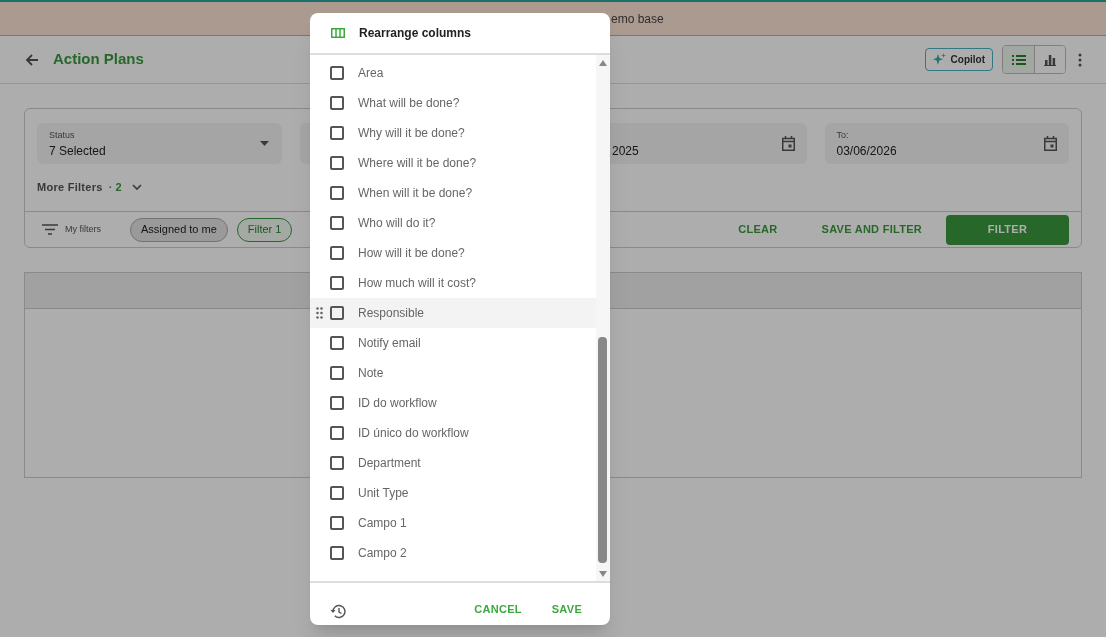 The image size is (1106, 637). Describe the element at coordinates (397, 223) in the screenshot. I see `column-label: Who will do it?` at that location.